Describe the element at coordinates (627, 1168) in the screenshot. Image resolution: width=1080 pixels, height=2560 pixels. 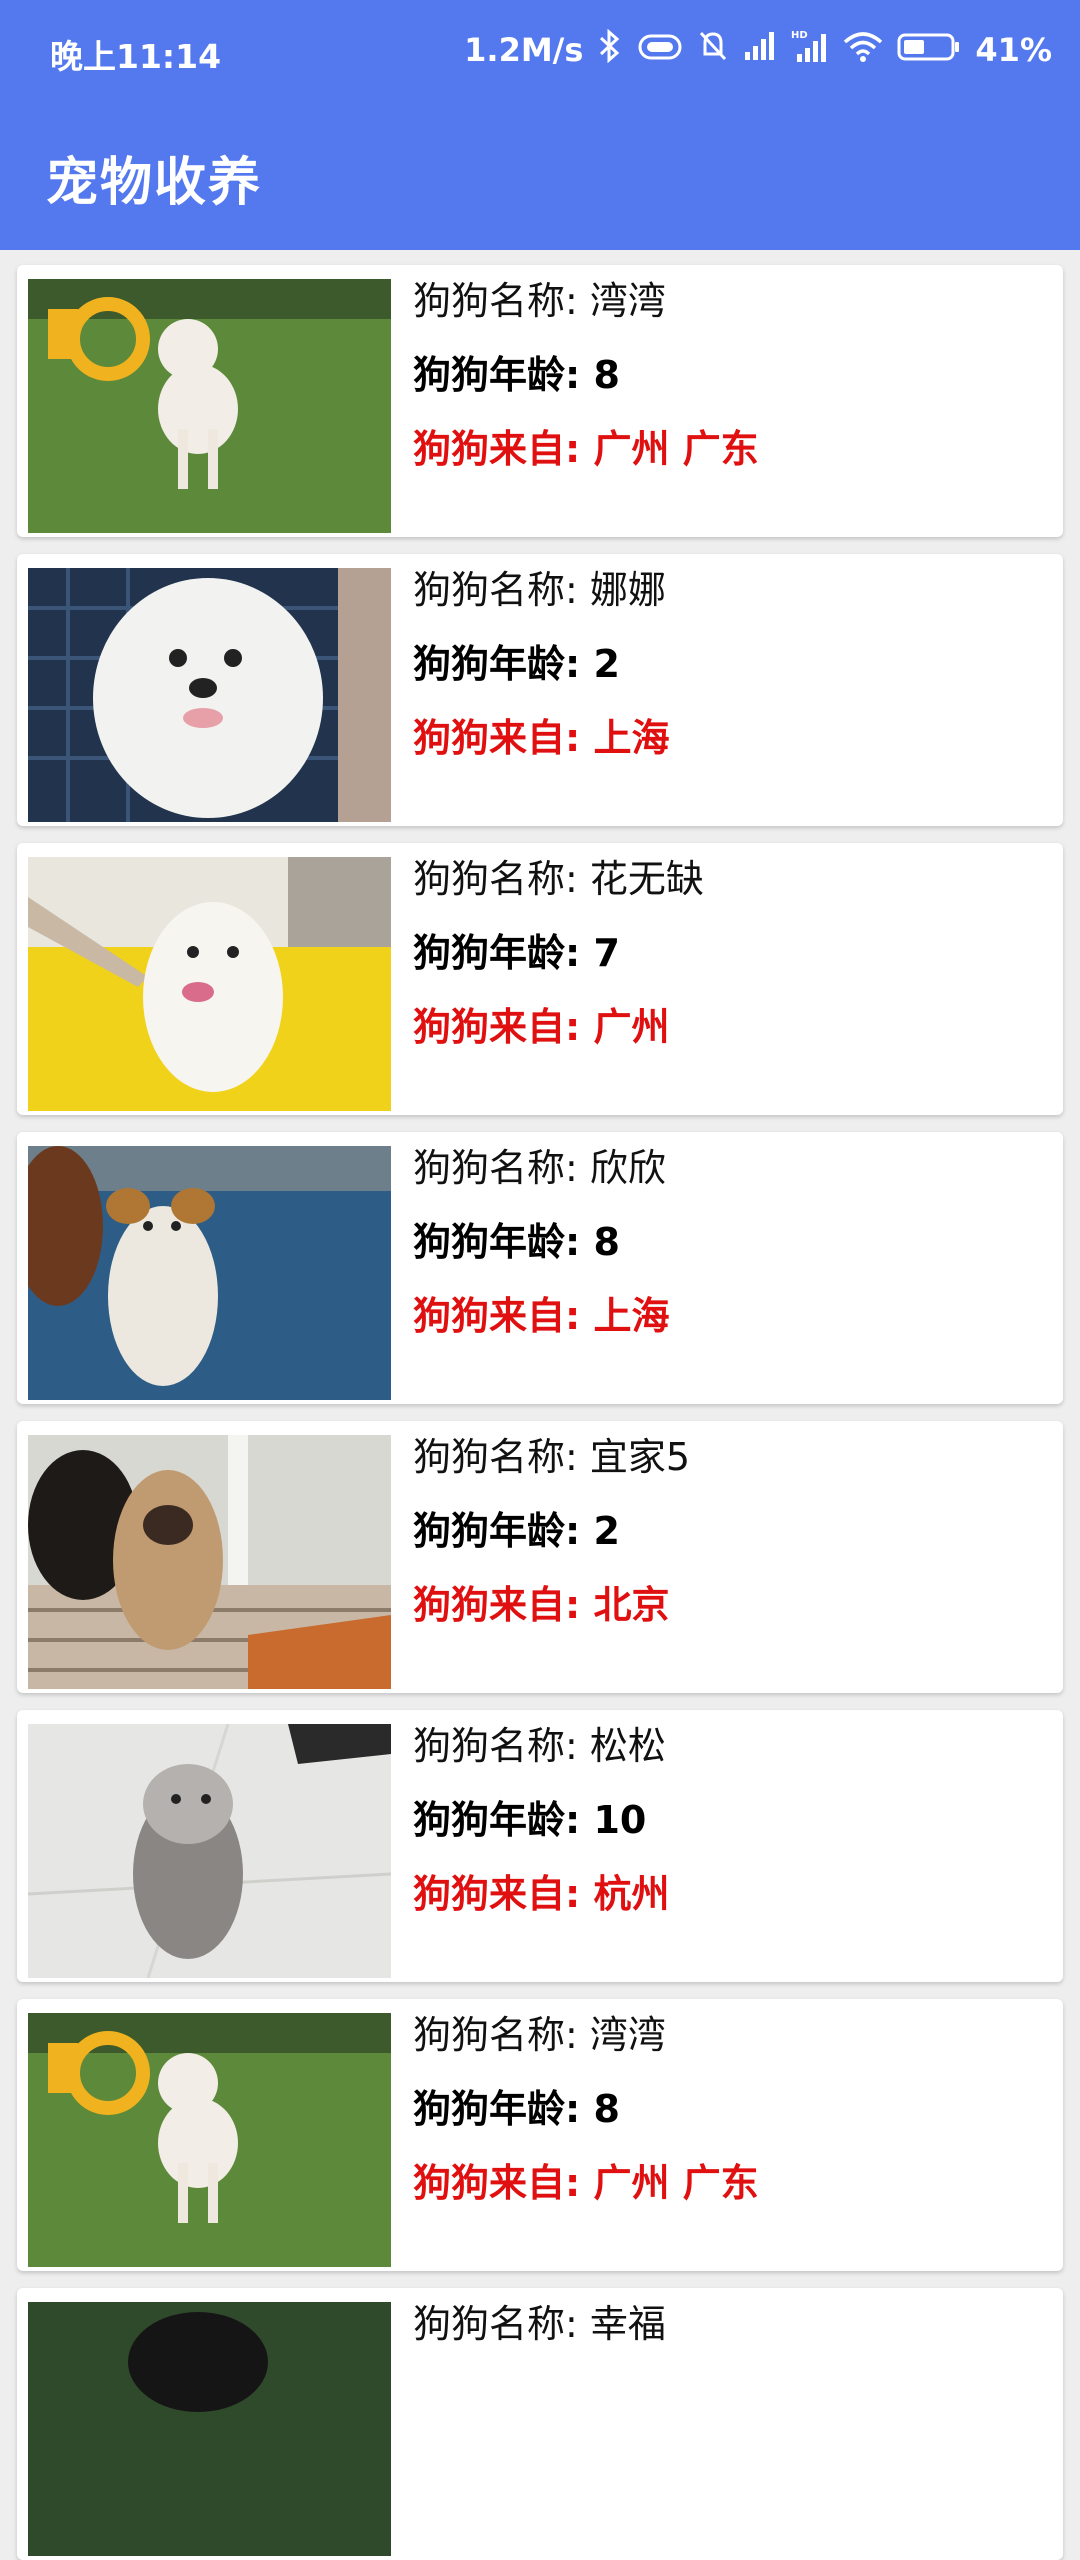
I see `pet-name: 欣欣` at that location.